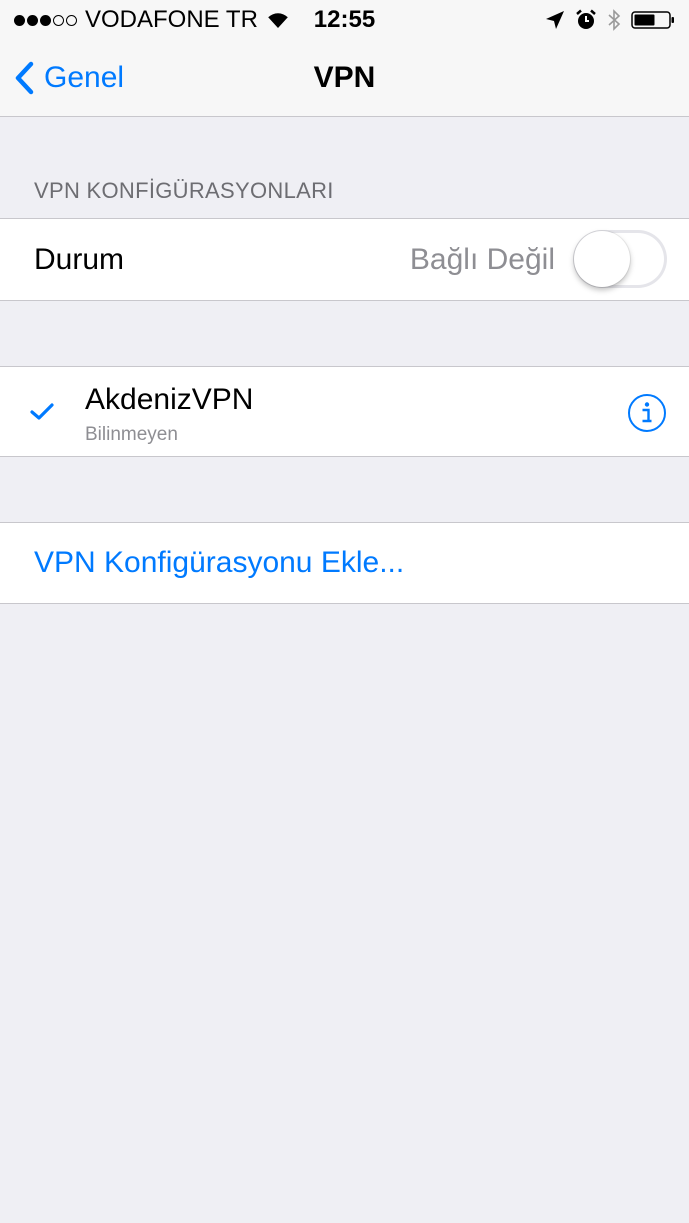 The height and width of the screenshot is (1223, 689). What do you see at coordinates (344, 20) in the screenshot?
I see `status-bar: VODAFONE TR 12:55` at bounding box center [344, 20].